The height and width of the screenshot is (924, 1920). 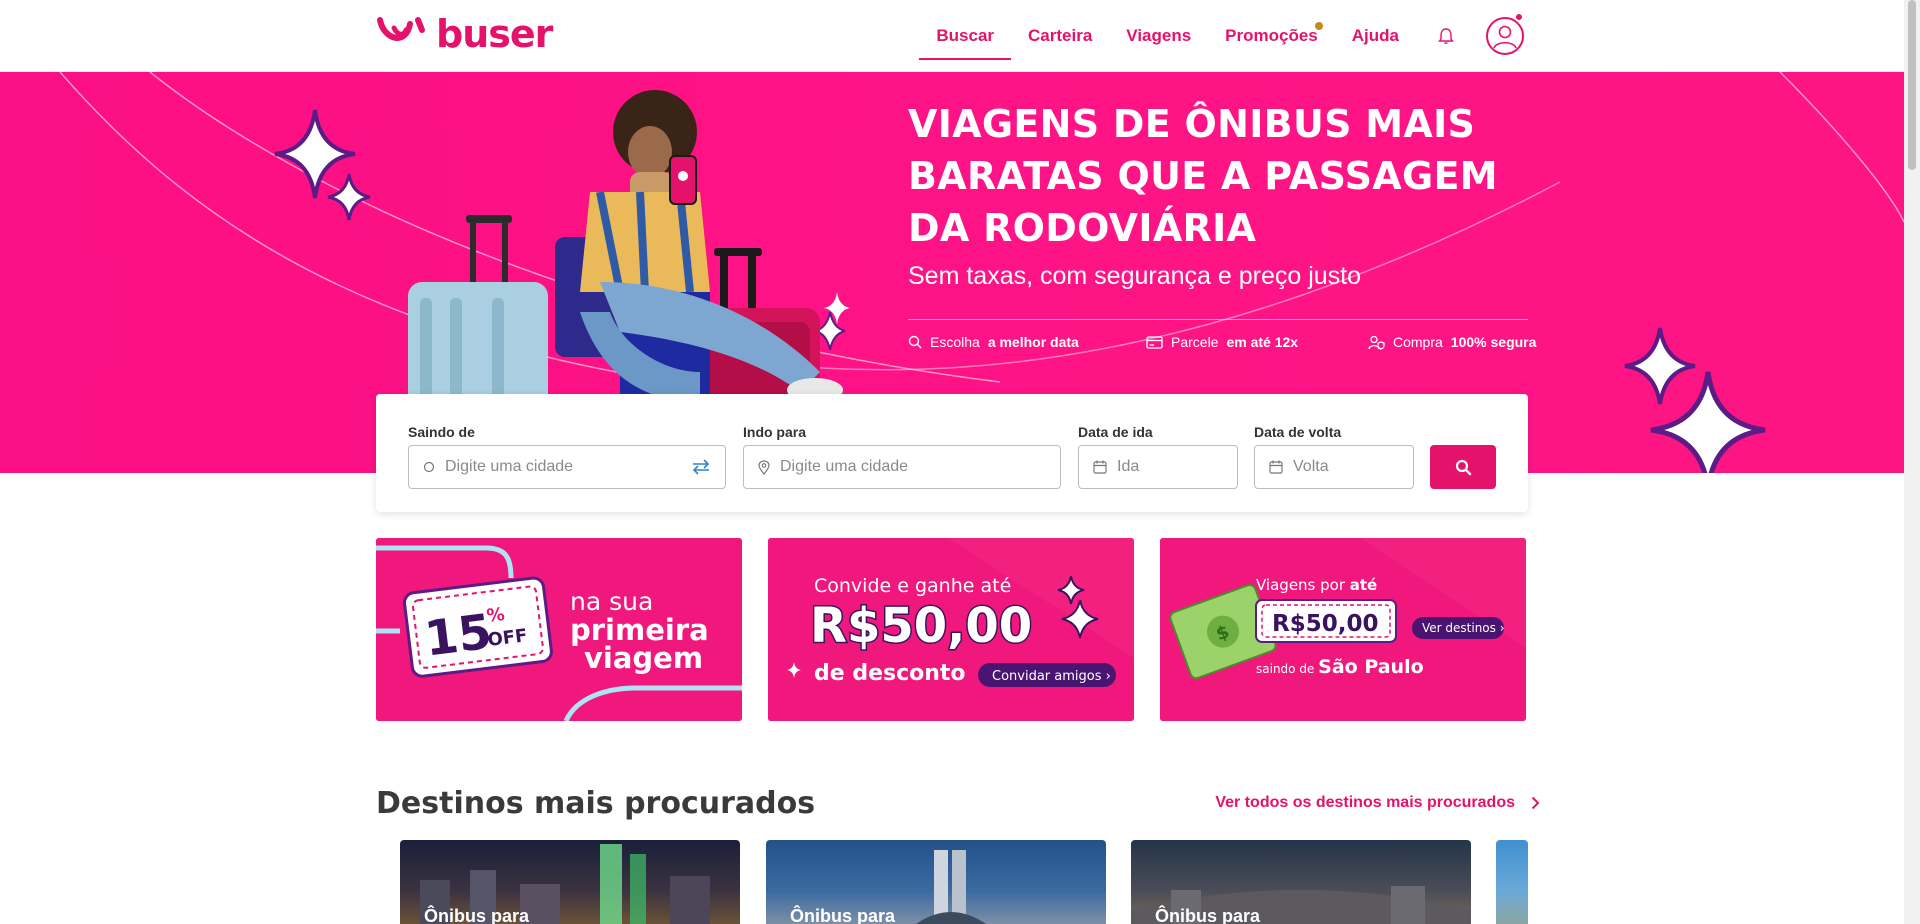 I want to click on buser-logo: buser, so click(x=464, y=34).